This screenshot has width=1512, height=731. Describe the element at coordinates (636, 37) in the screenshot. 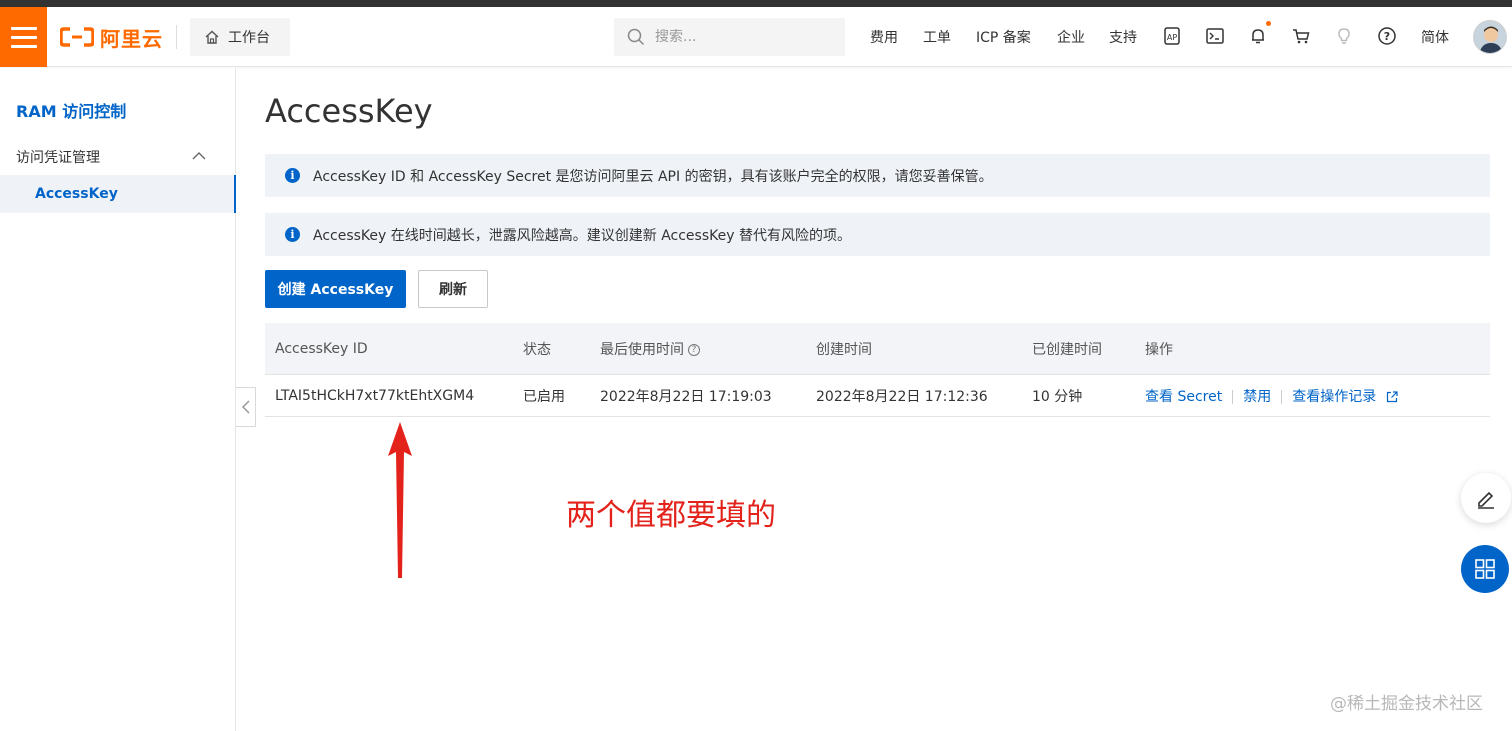

I see `search-icon` at that location.